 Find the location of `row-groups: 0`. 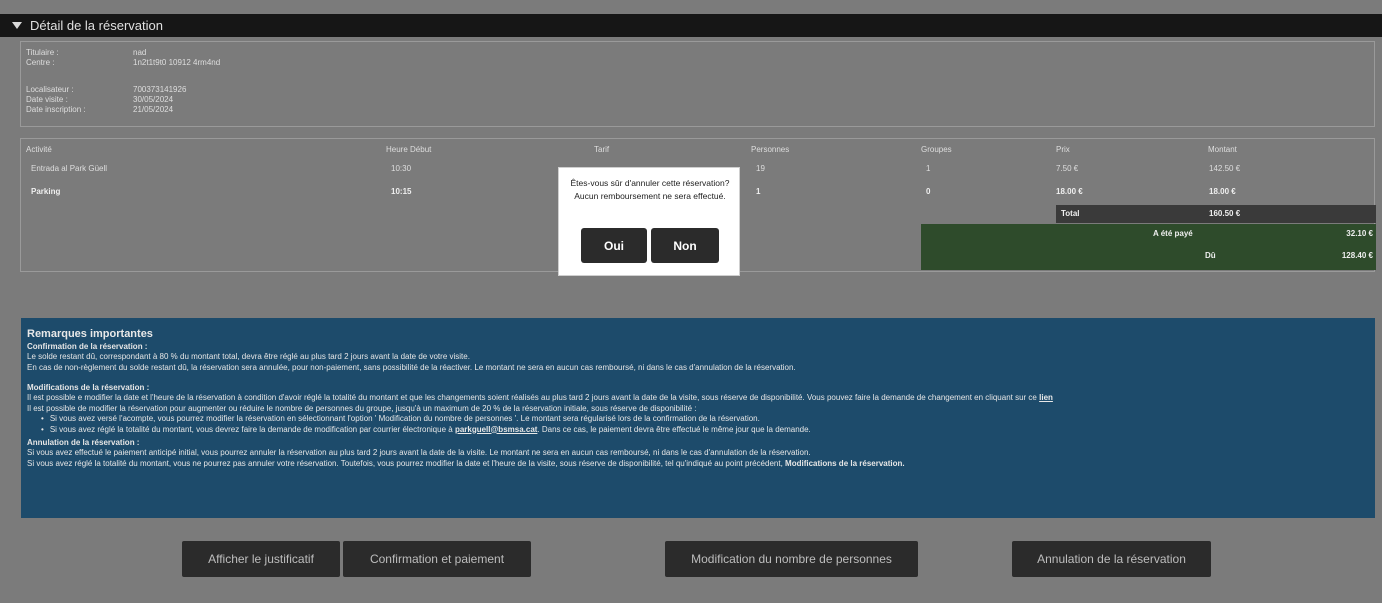

row-groups: 0 is located at coordinates (928, 191).